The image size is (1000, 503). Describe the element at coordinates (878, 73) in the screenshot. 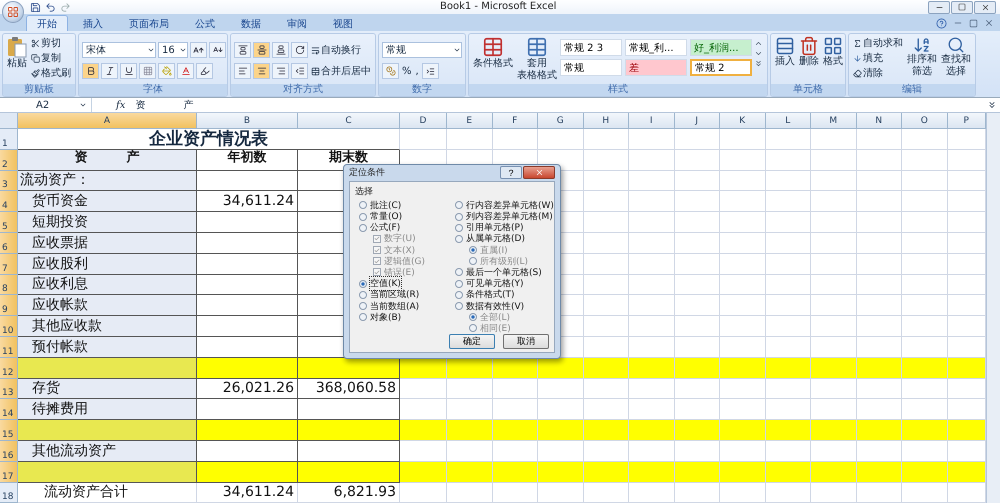

I see `clear-button: 清除` at that location.